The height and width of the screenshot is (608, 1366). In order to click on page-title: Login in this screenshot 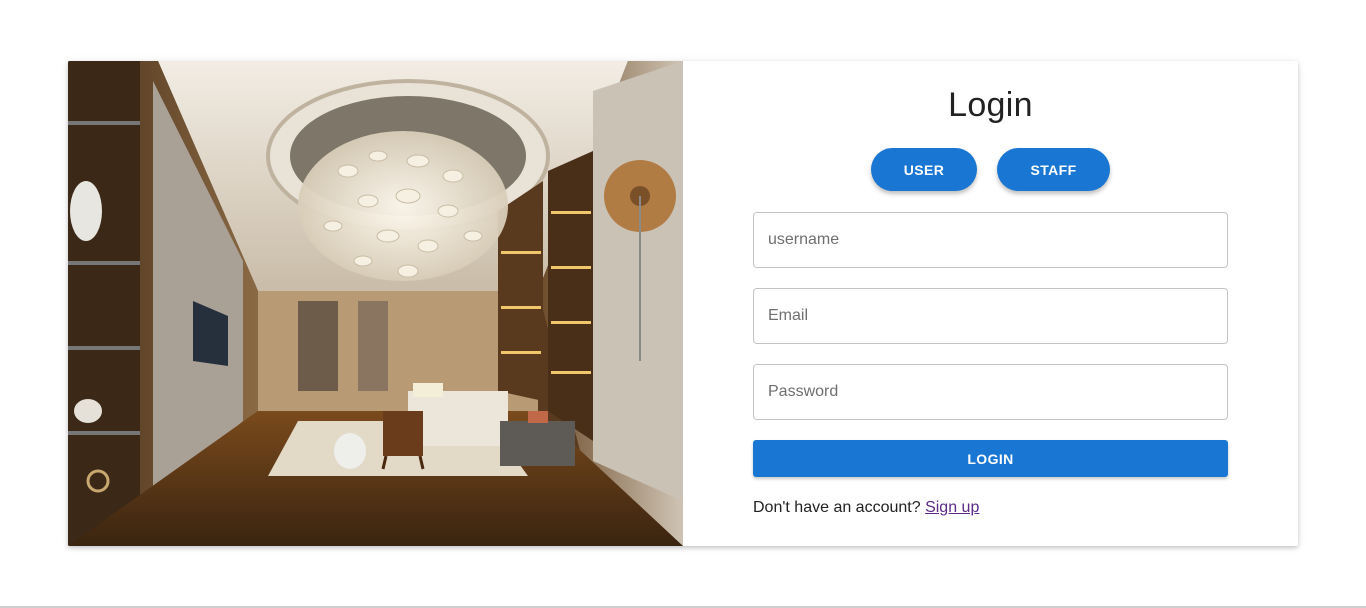, I will do `click(990, 105)`.